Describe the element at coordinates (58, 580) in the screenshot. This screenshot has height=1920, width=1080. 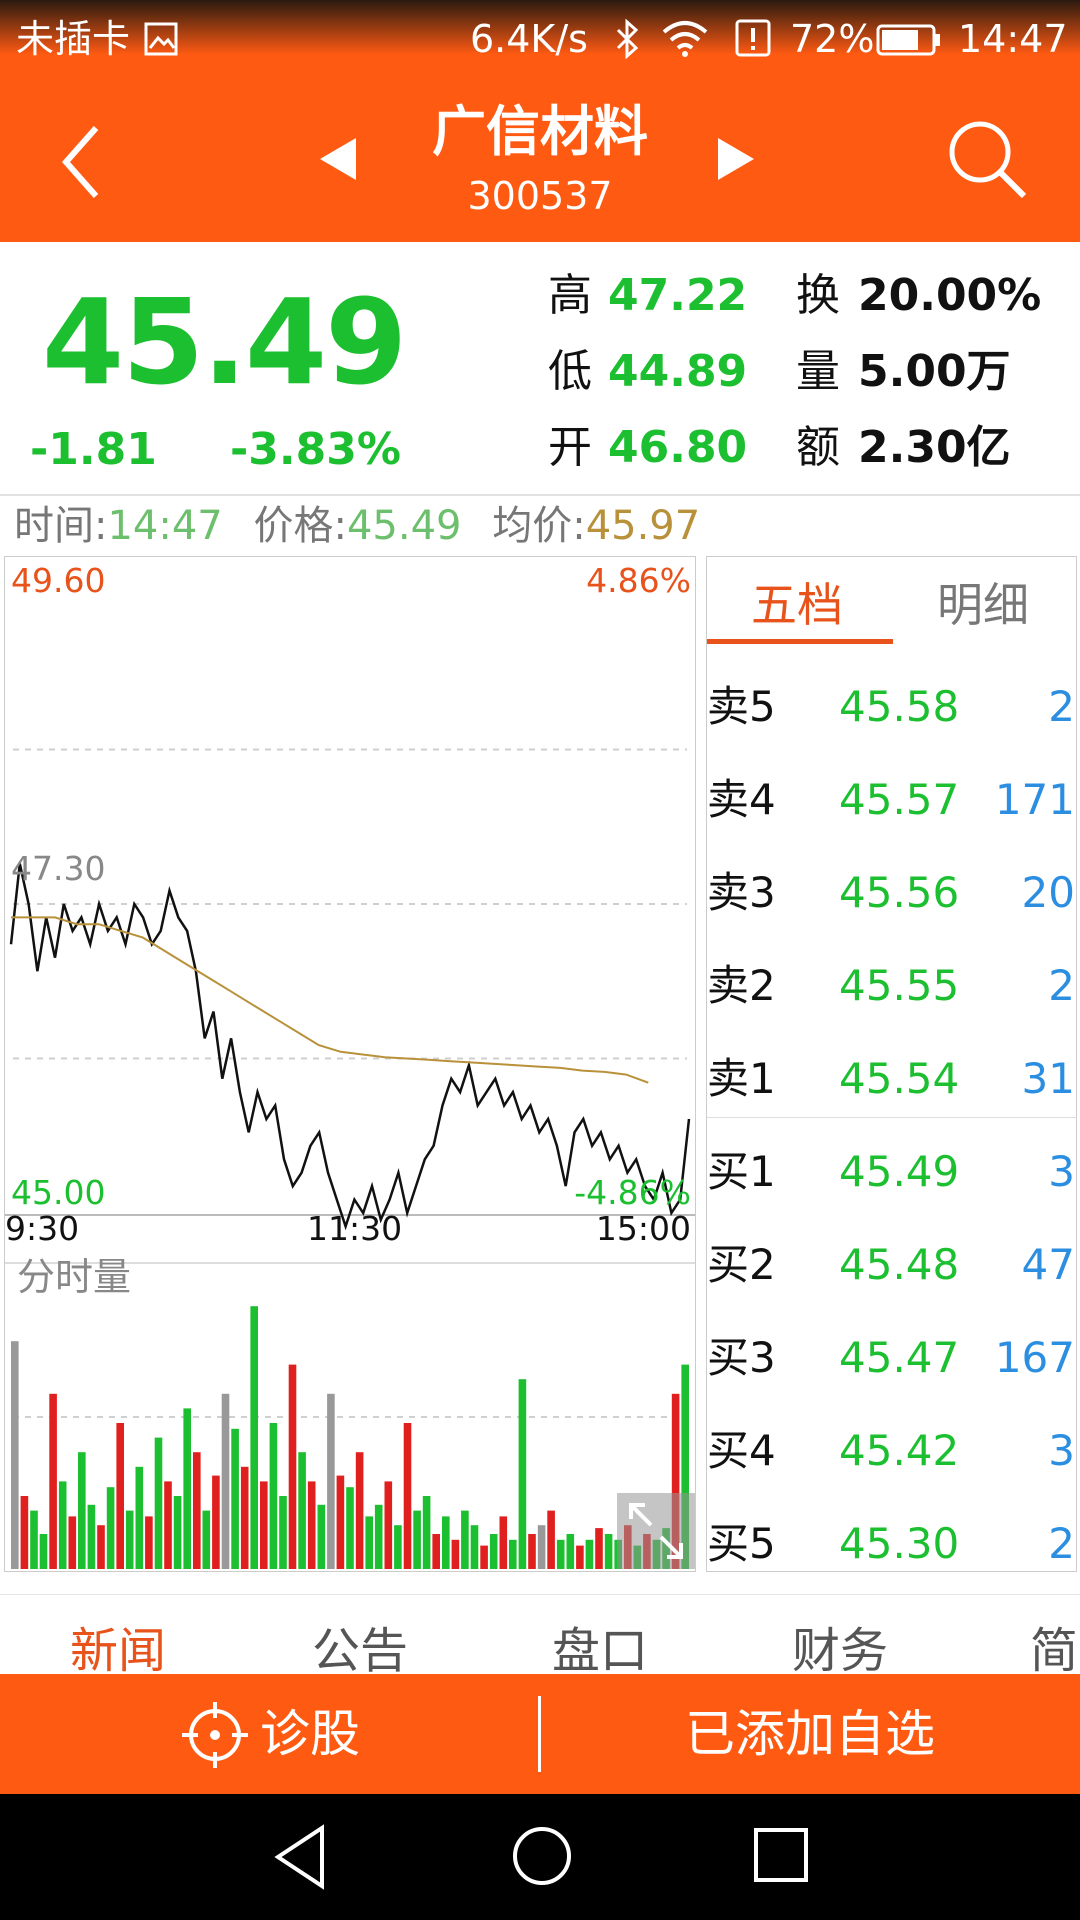
I see `y-tick-top: 49.60` at that location.